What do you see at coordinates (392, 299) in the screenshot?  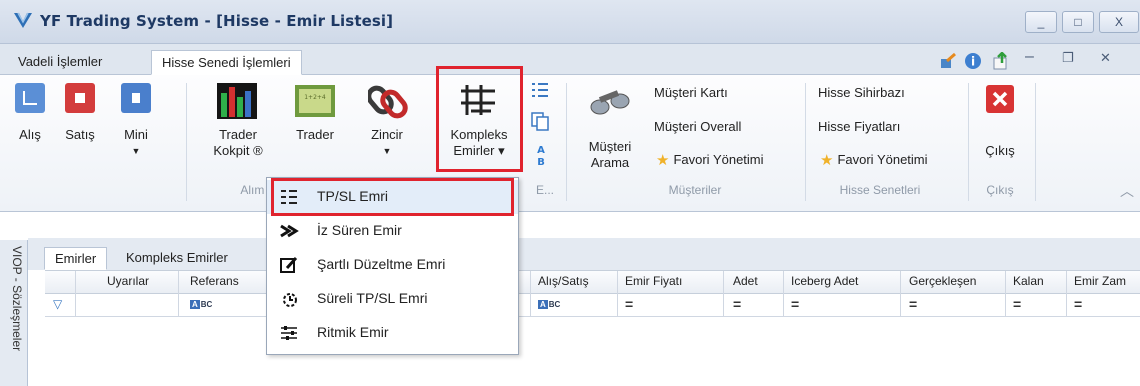 I see `menu-item-sureli-tp-sl-emri: Süreli TP/SL Emri` at bounding box center [392, 299].